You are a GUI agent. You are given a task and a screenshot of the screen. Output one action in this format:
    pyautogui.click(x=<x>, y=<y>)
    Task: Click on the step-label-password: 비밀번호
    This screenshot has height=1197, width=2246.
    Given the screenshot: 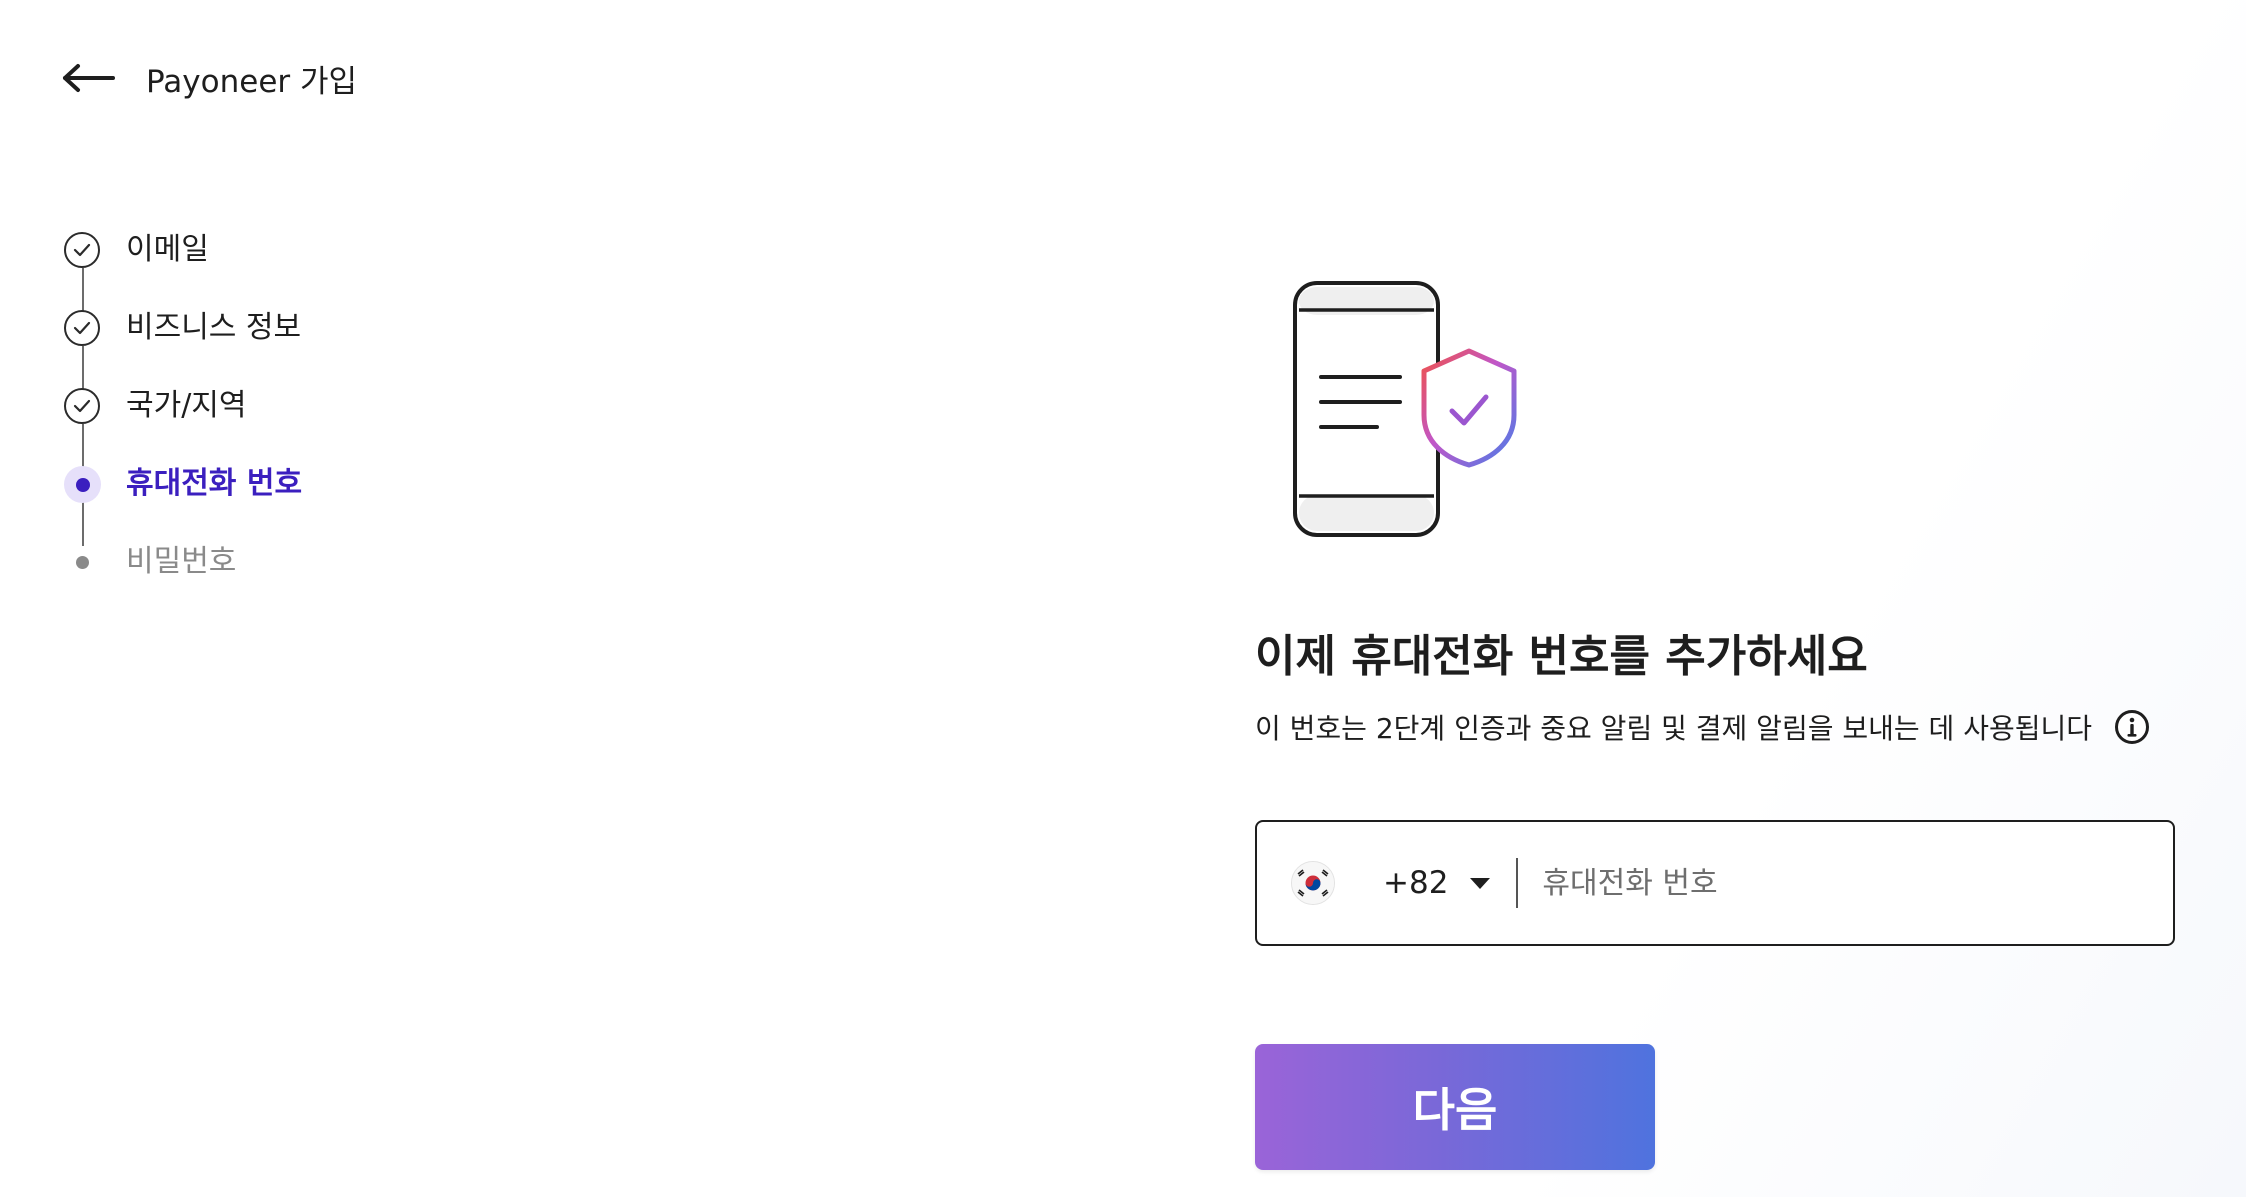 What is the action you would take?
    pyautogui.click(x=181, y=561)
    